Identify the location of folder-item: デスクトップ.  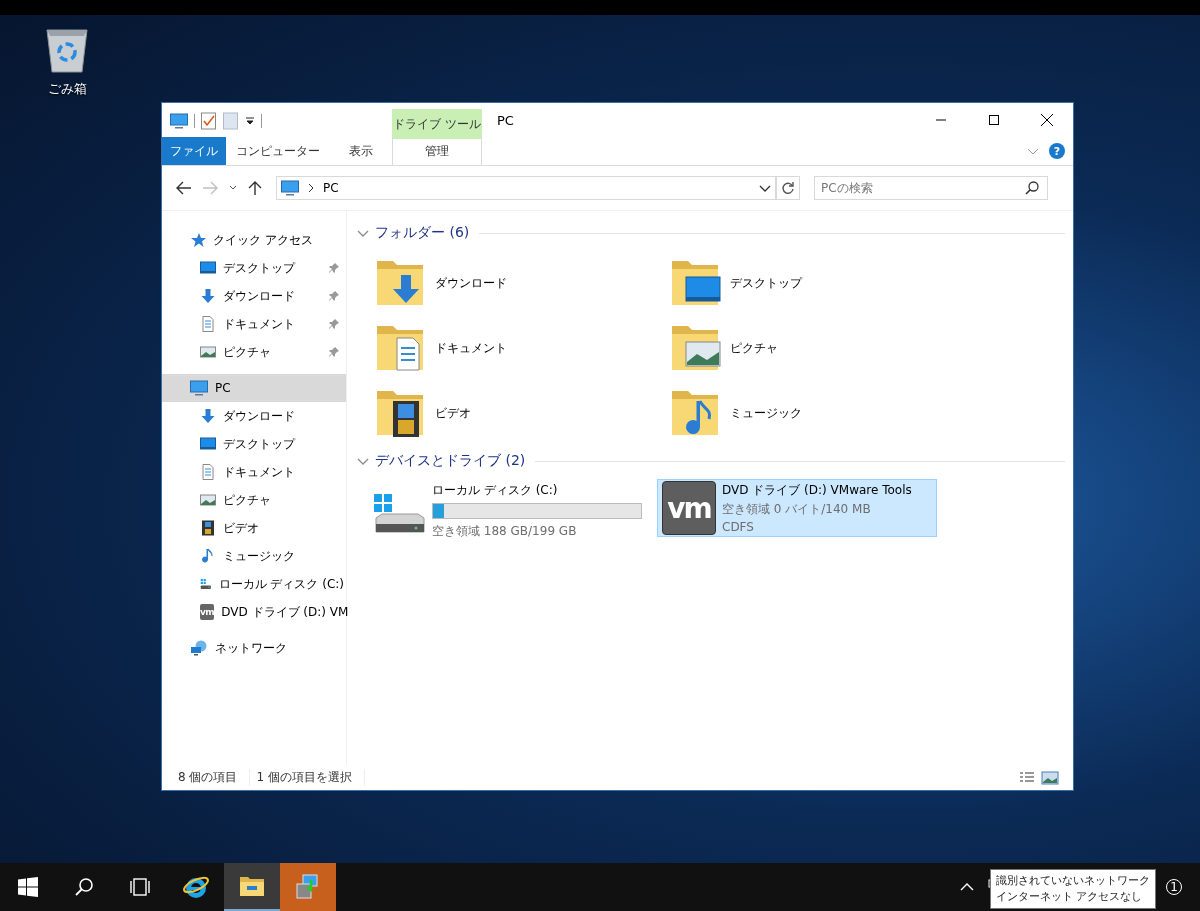
(817, 283).